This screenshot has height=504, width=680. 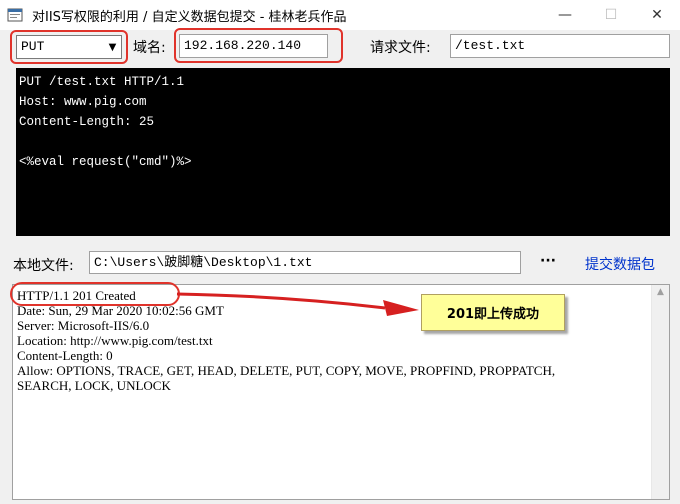 What do you see at coordinates (660, 294) in the screenshot?
I see `scroll-up-icon: ▲` at bounding box center [660, 294].